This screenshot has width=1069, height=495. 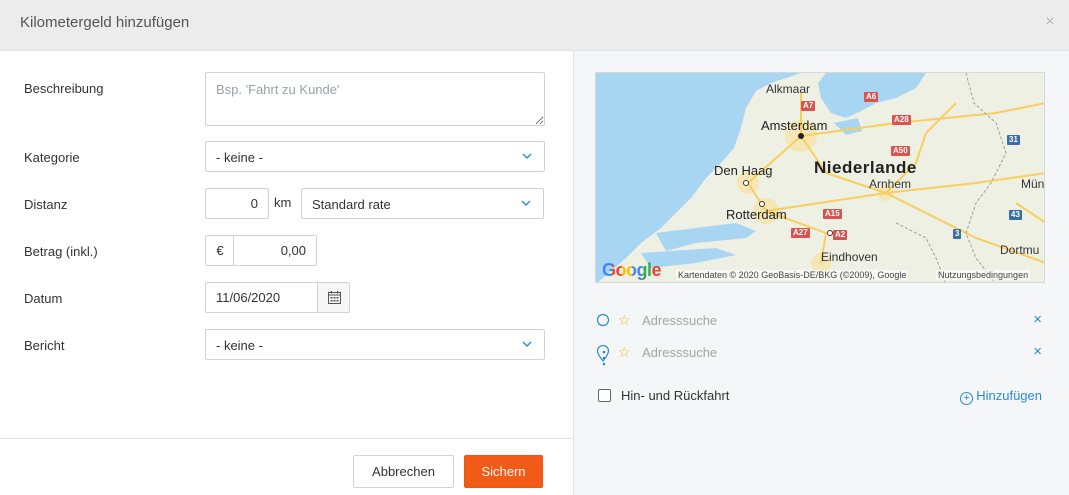 I want to click on plus-circle-icon: +, so click(x=967, y=398).